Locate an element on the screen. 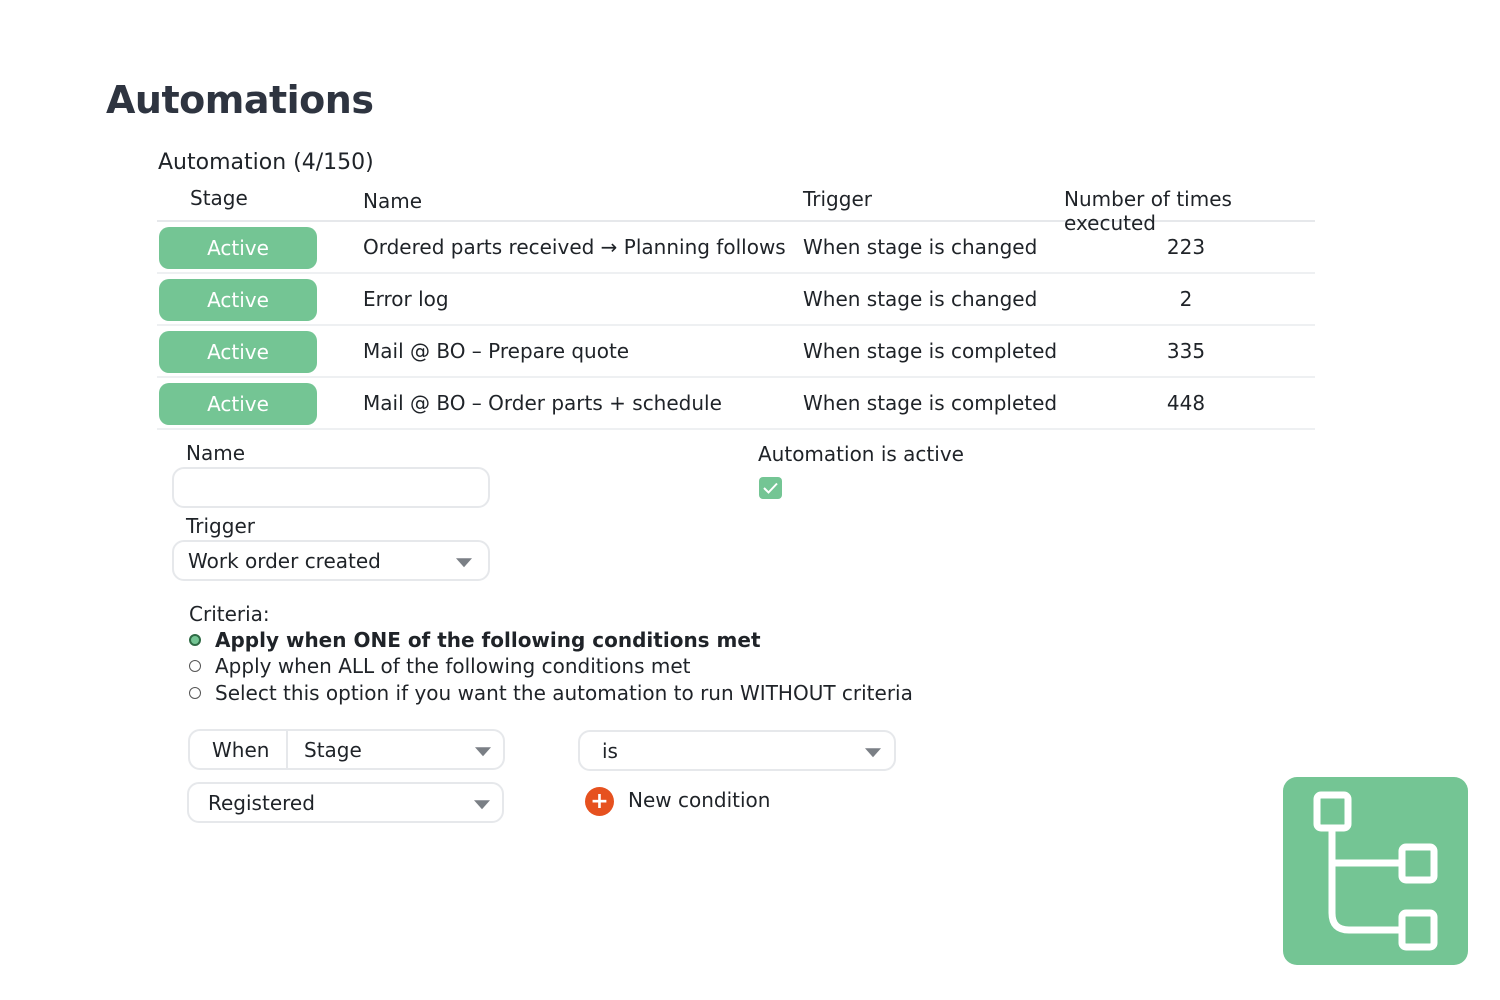 This screenshot has height=1000, width=1500. active-label: Automation is active is located at coordinates (861, 454).